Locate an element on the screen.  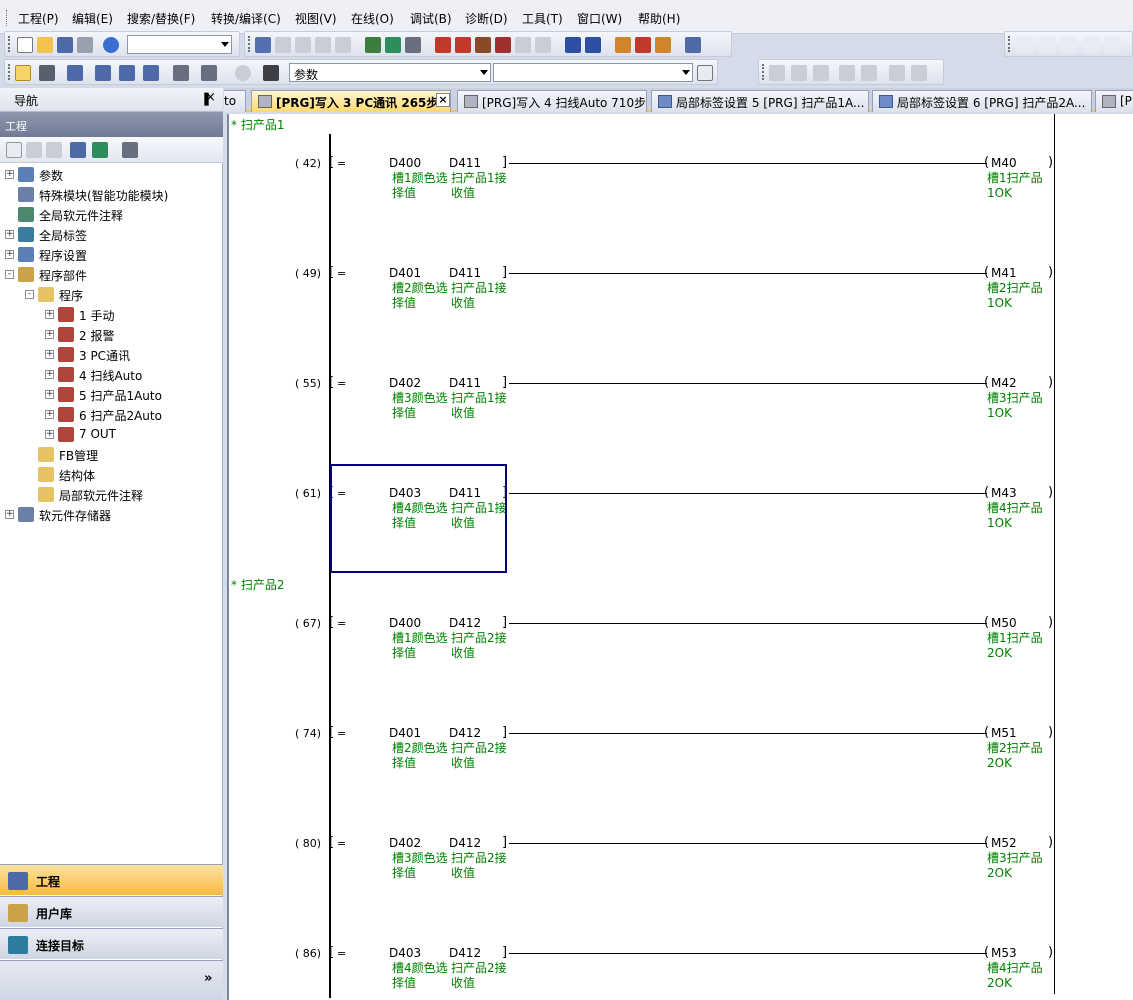
nav-tab-connection: 连接目标 is located at coordinates (111, 943).